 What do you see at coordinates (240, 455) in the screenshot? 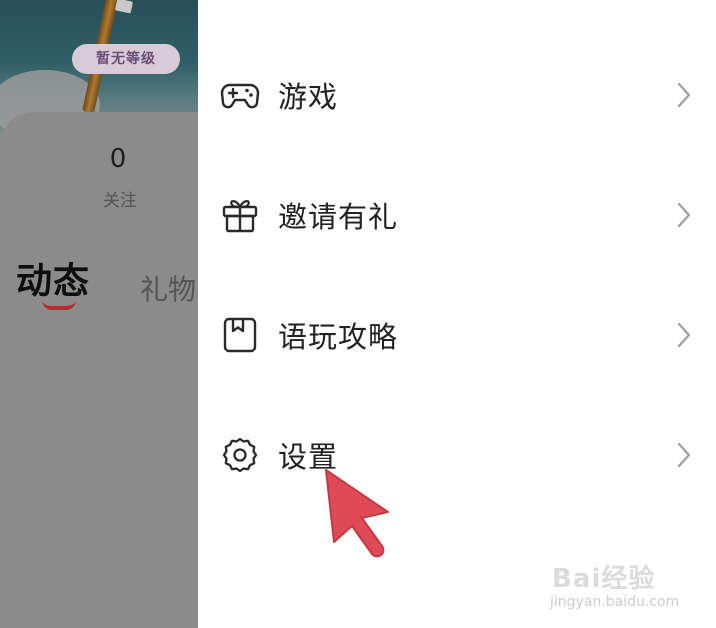
I see `gear-icon` at bounding box center [240, 455].